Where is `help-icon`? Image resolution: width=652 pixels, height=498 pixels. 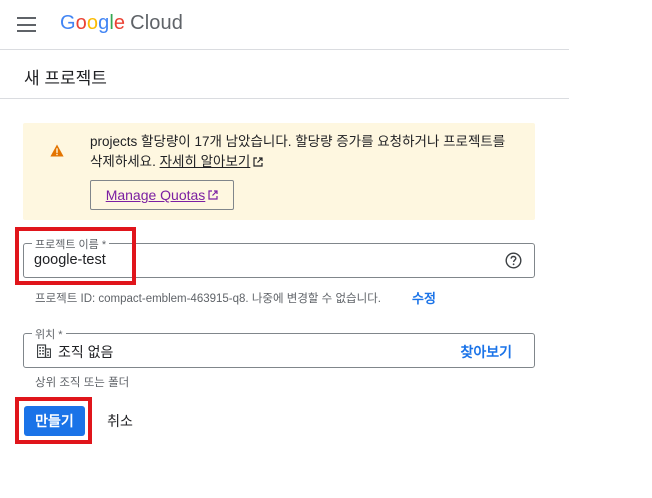
help-icon is located at coordinates (513, 260).